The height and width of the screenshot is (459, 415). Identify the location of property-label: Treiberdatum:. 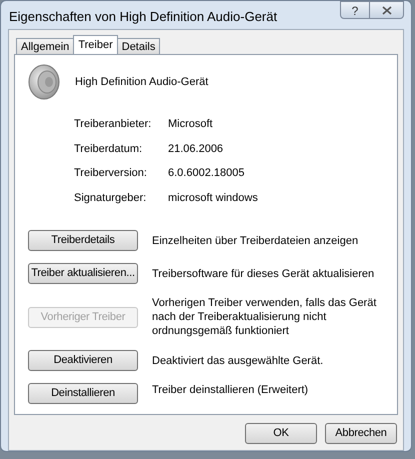
(109, 149).